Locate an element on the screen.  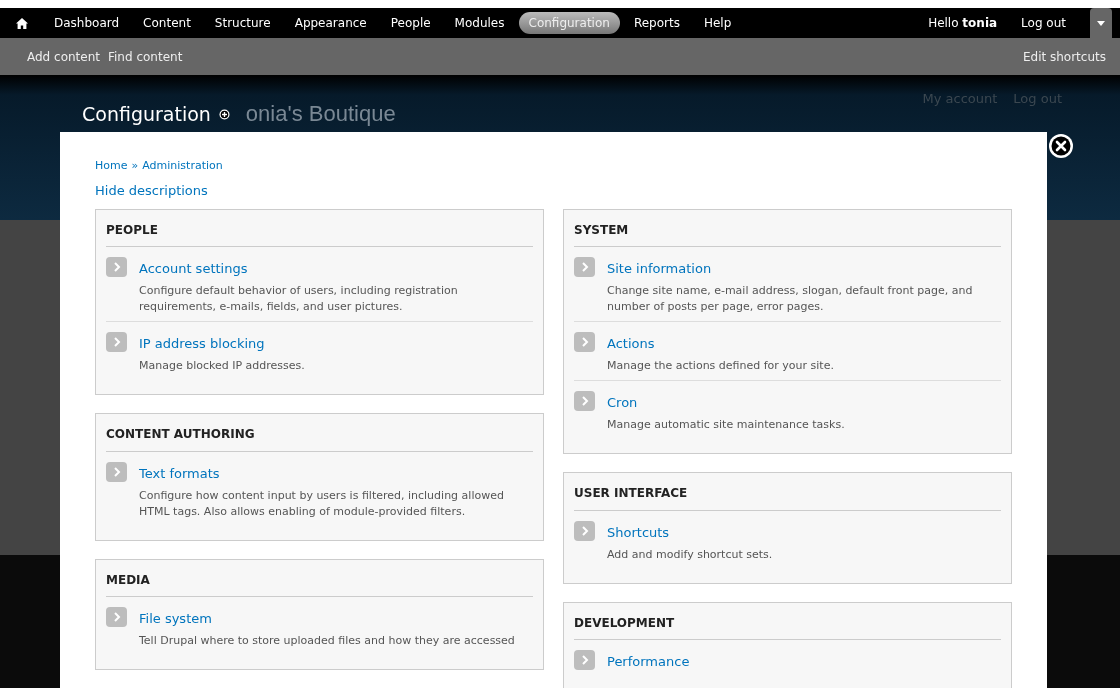
item-link: Account settings is located at coordinates (193, 269).